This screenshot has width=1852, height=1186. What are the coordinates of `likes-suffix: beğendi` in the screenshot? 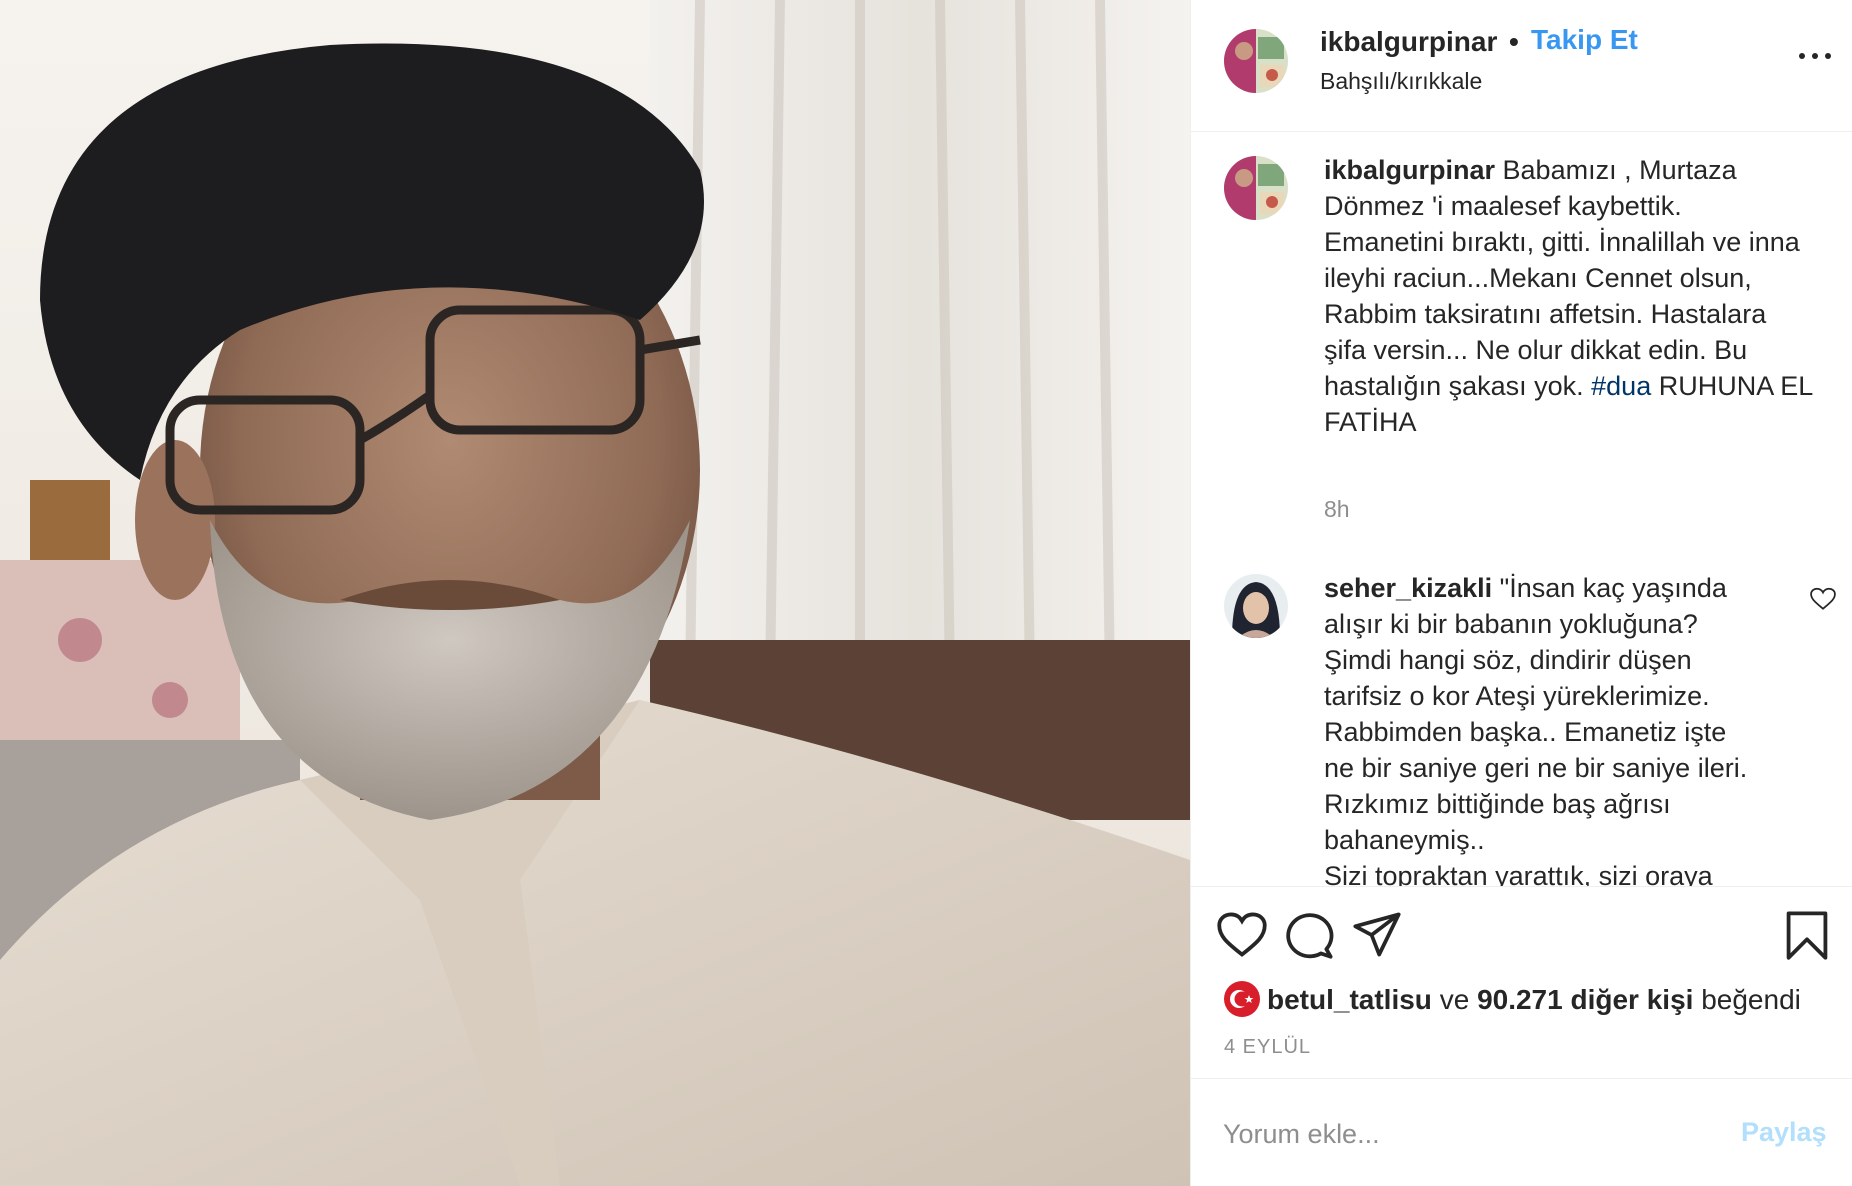 It's located at (1747, 999).